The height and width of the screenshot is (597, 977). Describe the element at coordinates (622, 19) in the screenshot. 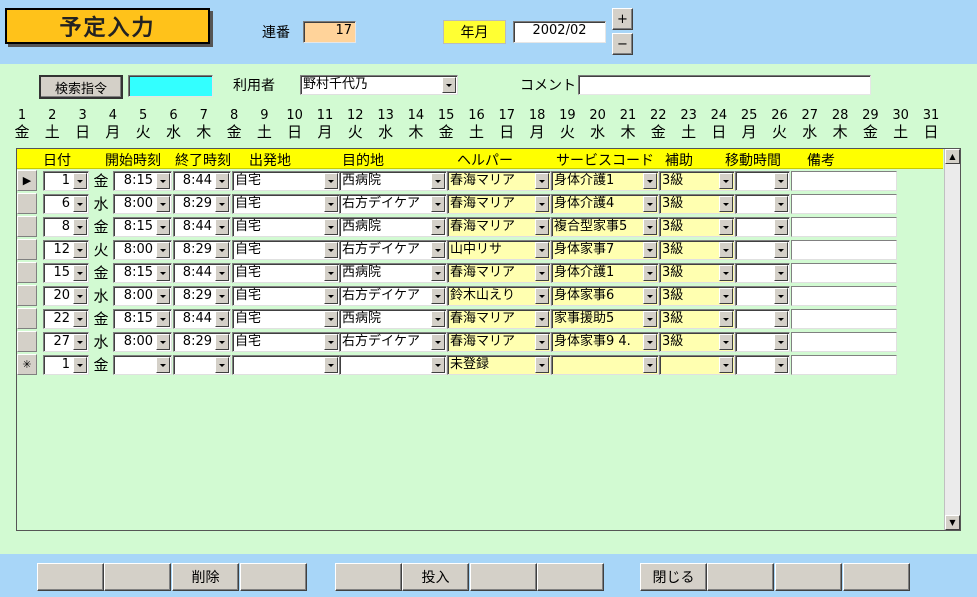

I see `month-plus-button: +` at that location.